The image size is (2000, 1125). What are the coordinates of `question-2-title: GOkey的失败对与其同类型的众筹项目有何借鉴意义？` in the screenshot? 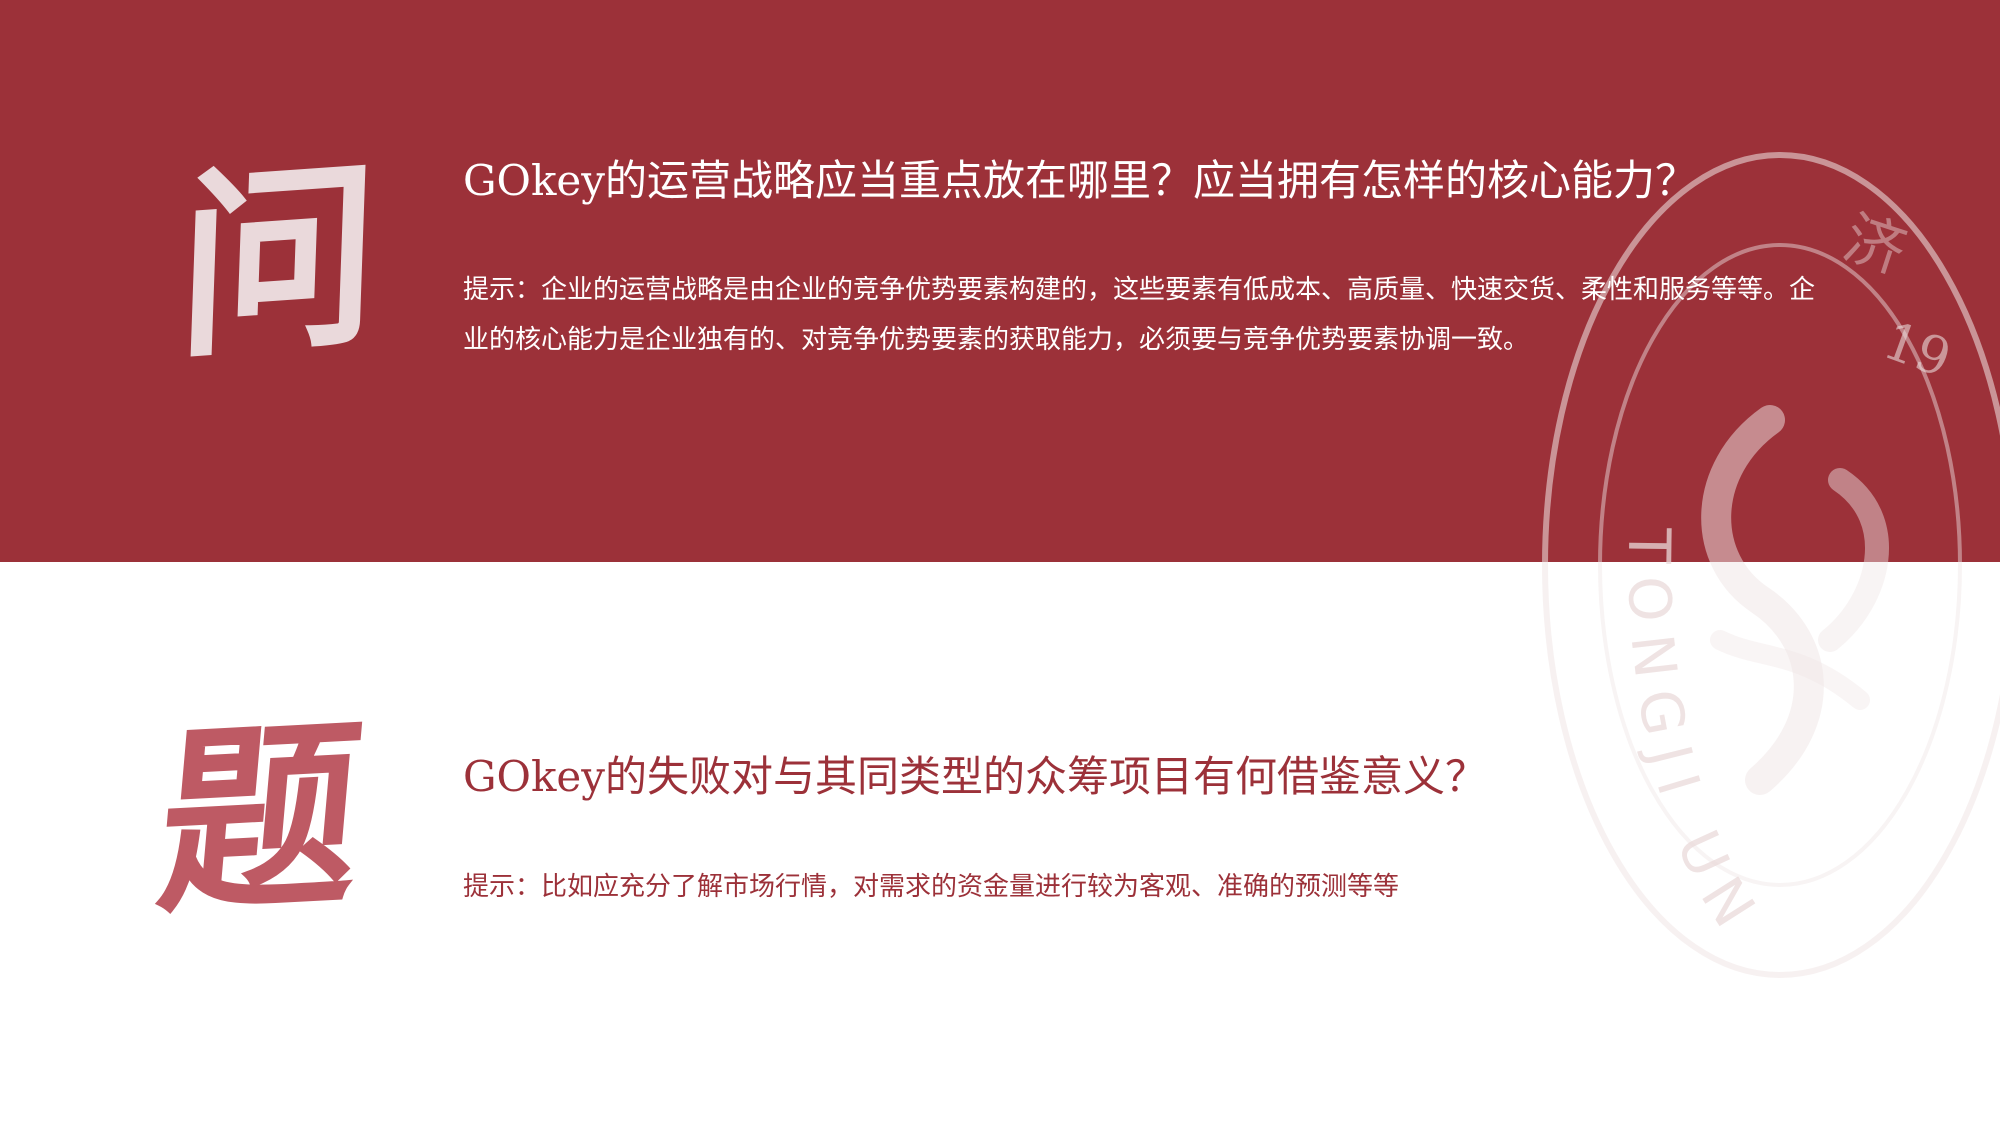 It's located at (975, 776).